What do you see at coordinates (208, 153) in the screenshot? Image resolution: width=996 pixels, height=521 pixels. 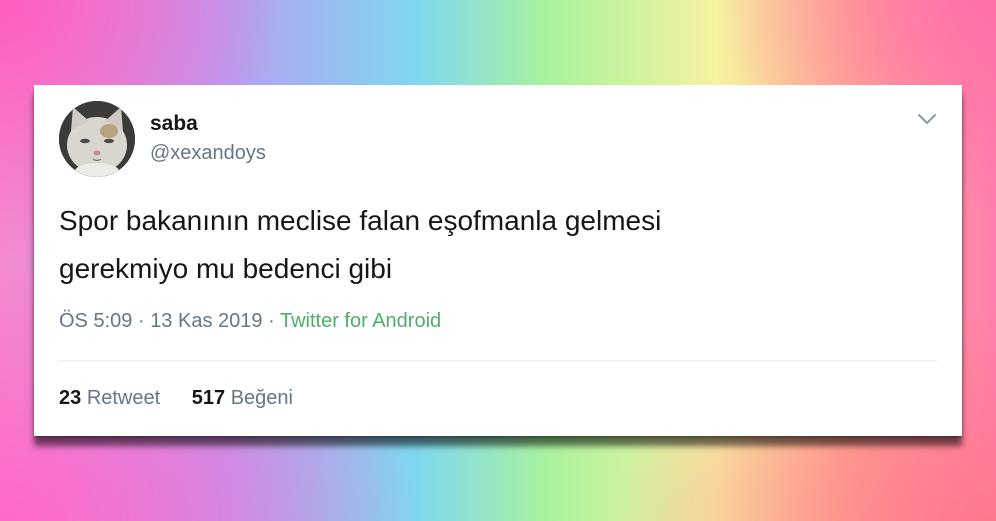 I see `user-handle: @xexandoys` at bounding box center [208, 153].